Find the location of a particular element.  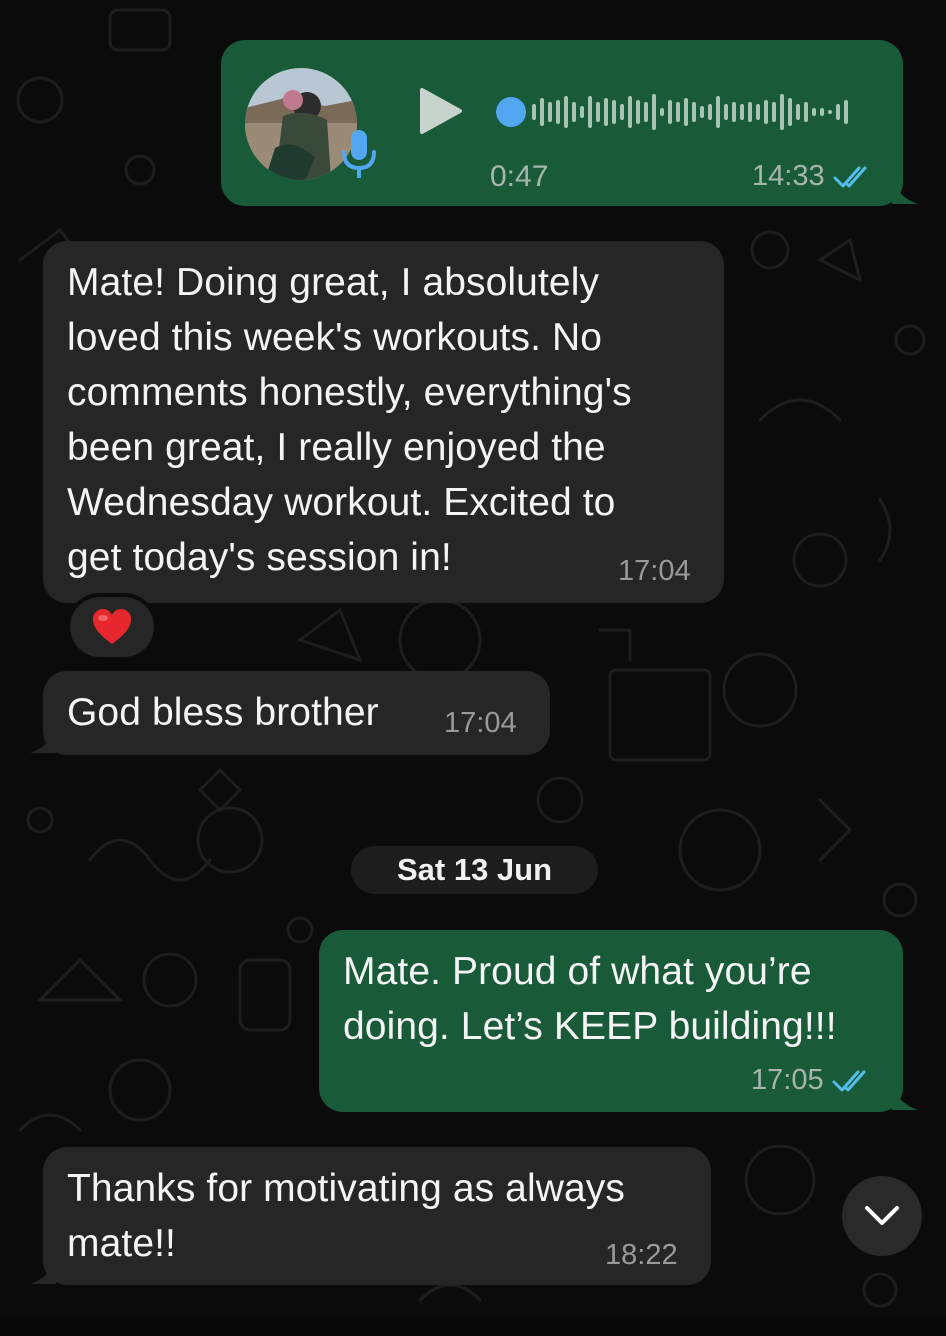

message-time: 18:22 is located at coordinates (641, 1255).